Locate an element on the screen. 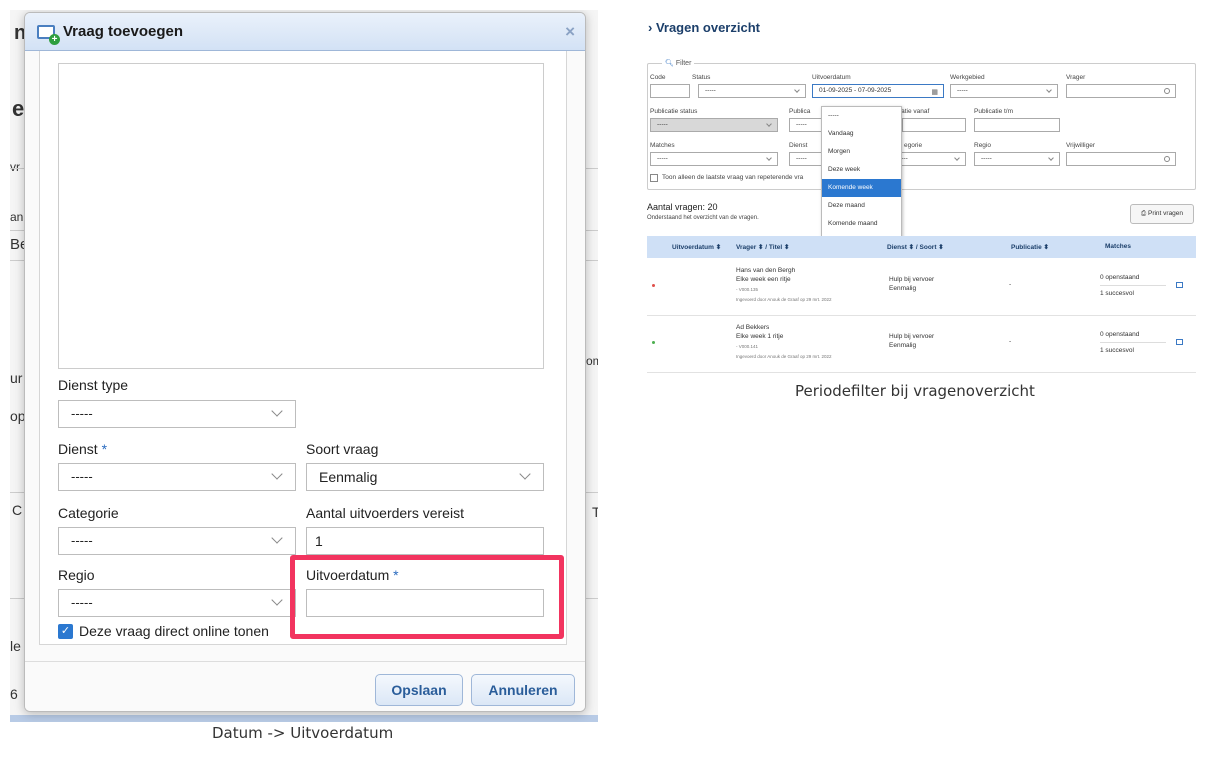  dialog-header: Vraag toevoegen is located at coordinates (305, 32).